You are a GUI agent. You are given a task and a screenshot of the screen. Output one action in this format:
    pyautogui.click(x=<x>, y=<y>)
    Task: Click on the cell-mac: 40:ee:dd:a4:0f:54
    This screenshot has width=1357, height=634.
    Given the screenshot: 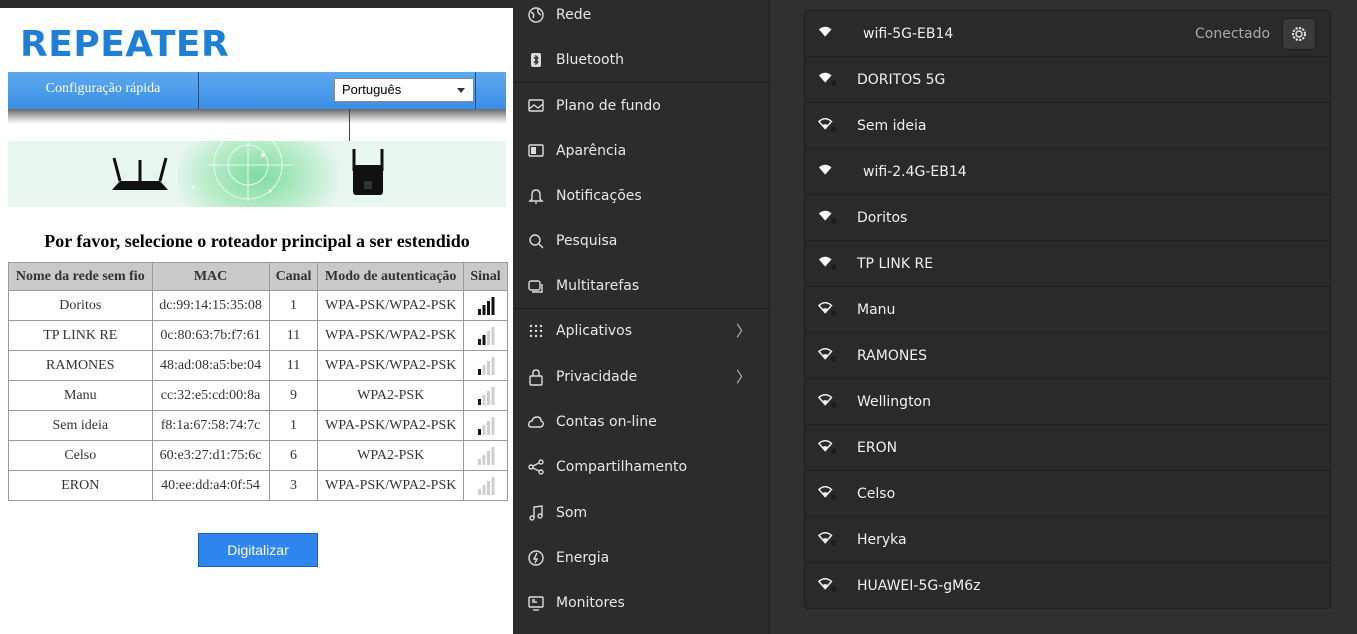 What is the action you would take?
    pyautogui.click(x=210, y=485)
    